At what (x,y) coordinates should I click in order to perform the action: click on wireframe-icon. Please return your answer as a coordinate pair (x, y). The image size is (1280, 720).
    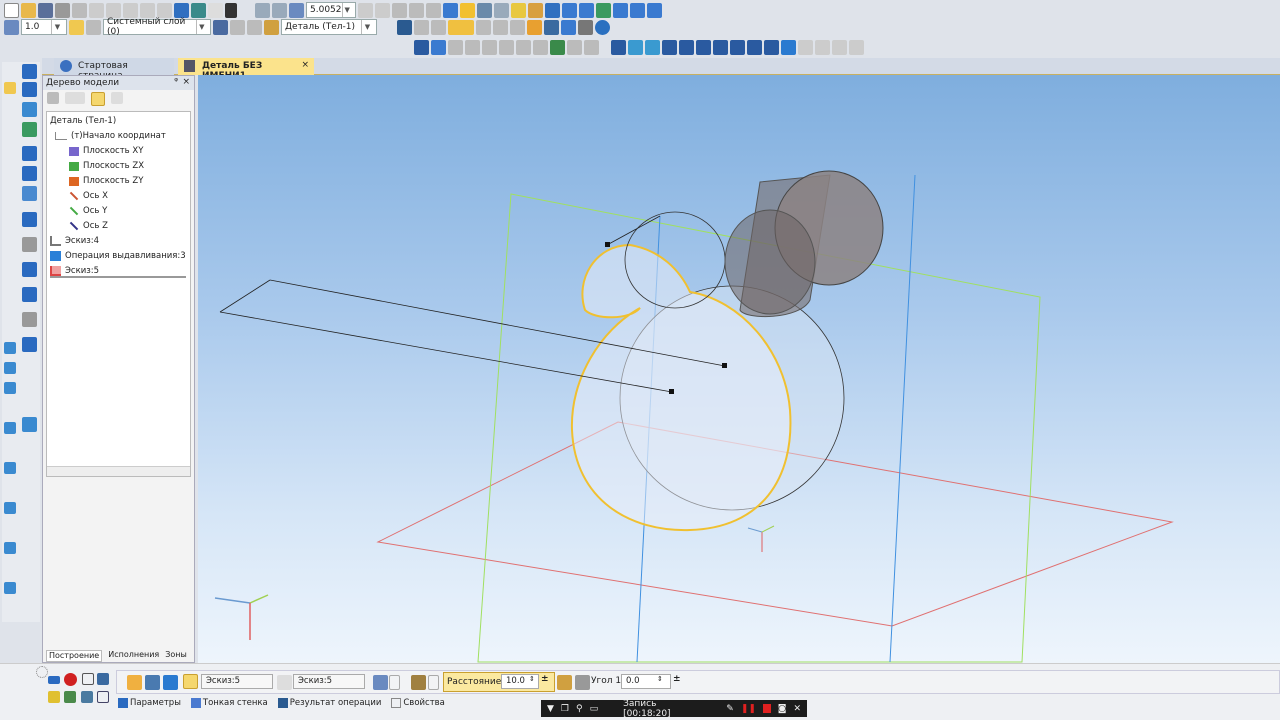
    Looking at the image, I should click on (416, 10).